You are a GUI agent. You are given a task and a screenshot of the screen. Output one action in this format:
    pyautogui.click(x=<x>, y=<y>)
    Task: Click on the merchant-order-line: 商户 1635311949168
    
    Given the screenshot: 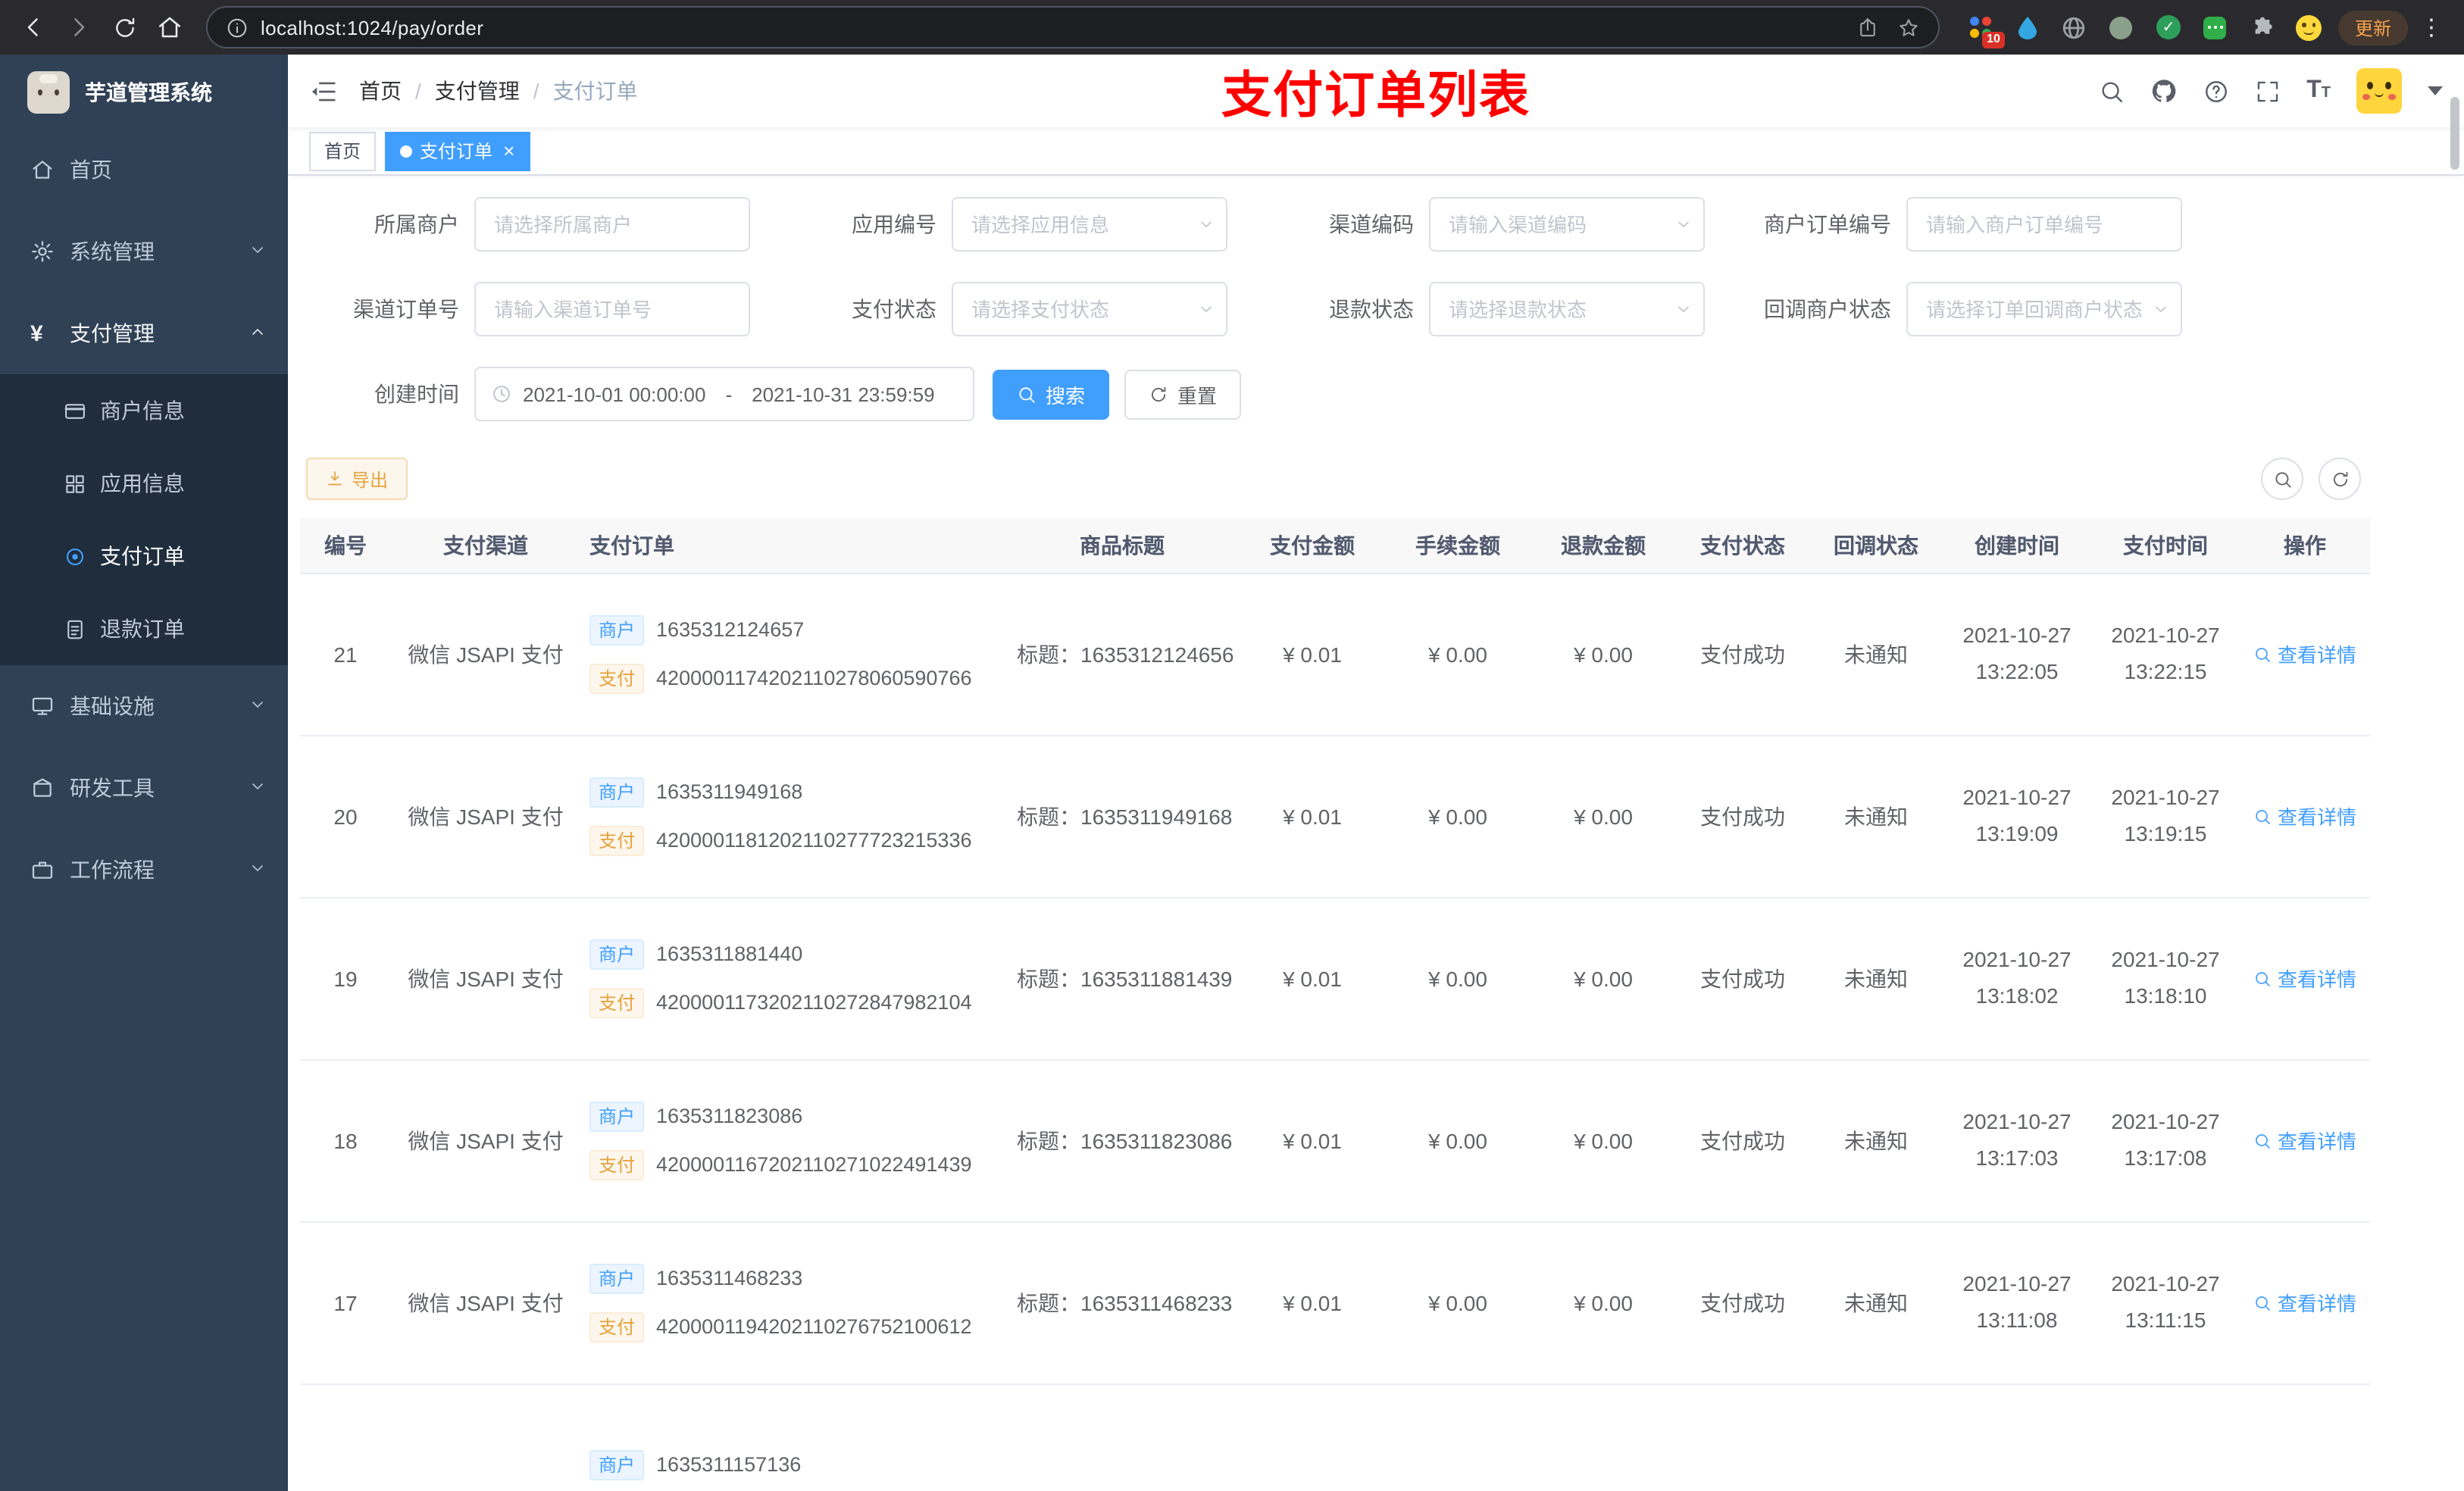 What is the action you would take?
    pyautogui.click(x=695, y=792)
    